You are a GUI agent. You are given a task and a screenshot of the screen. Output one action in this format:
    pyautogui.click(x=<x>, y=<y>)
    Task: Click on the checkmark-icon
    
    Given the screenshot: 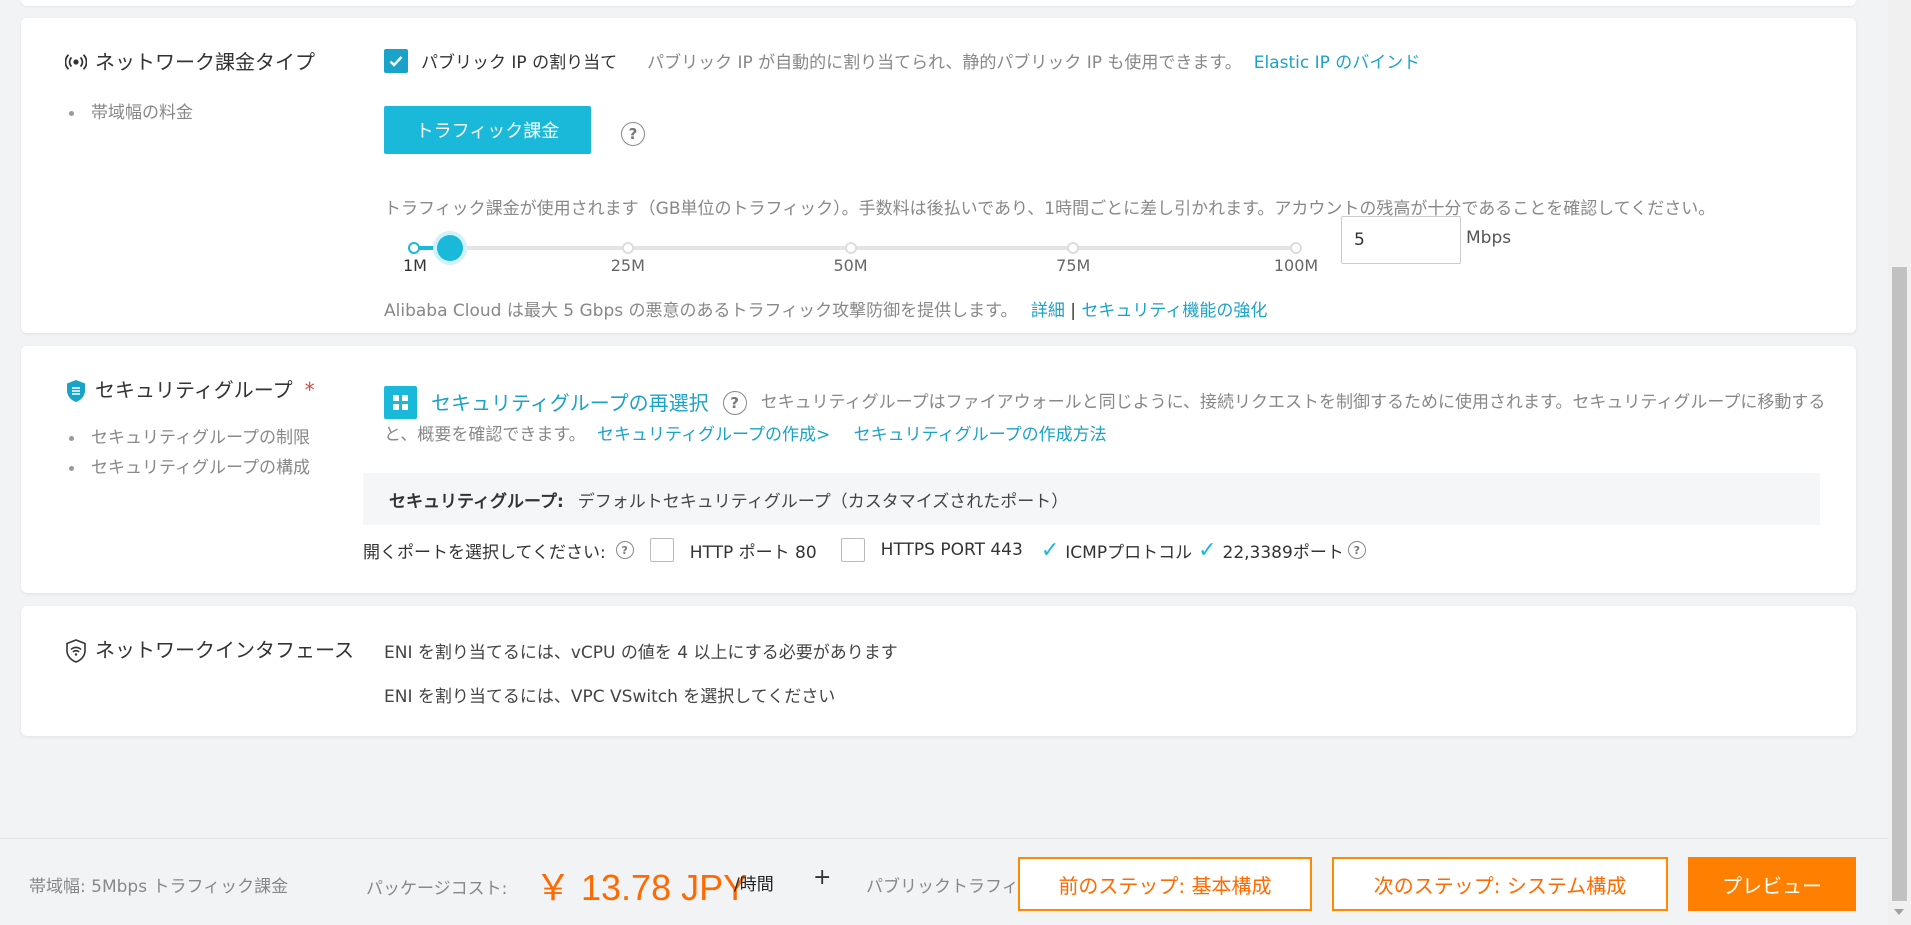 What is the action you would take?
    pyautogui.click(x=396, y=61)
    